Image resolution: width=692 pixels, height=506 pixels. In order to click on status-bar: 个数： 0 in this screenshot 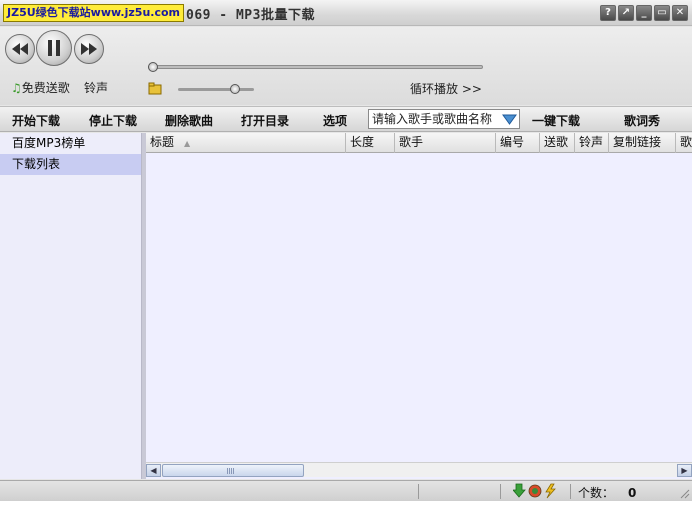, I will do `click(346, 490)`.